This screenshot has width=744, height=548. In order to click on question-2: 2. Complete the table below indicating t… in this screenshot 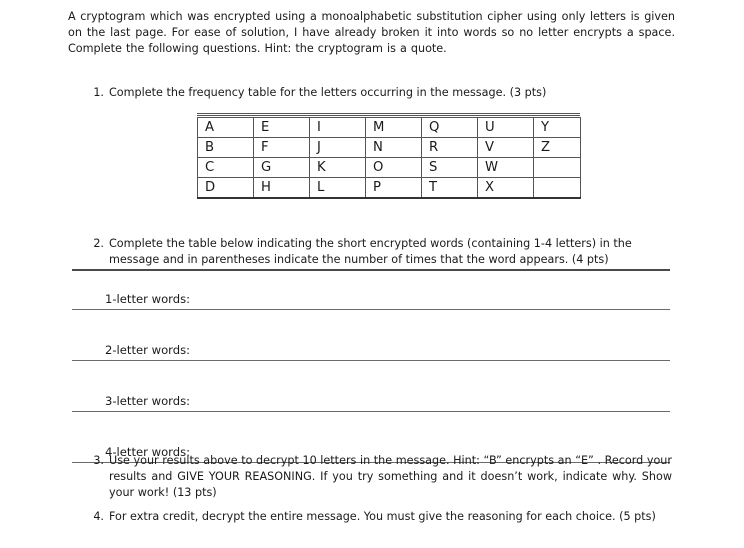, I will do `click(380, 252)`.